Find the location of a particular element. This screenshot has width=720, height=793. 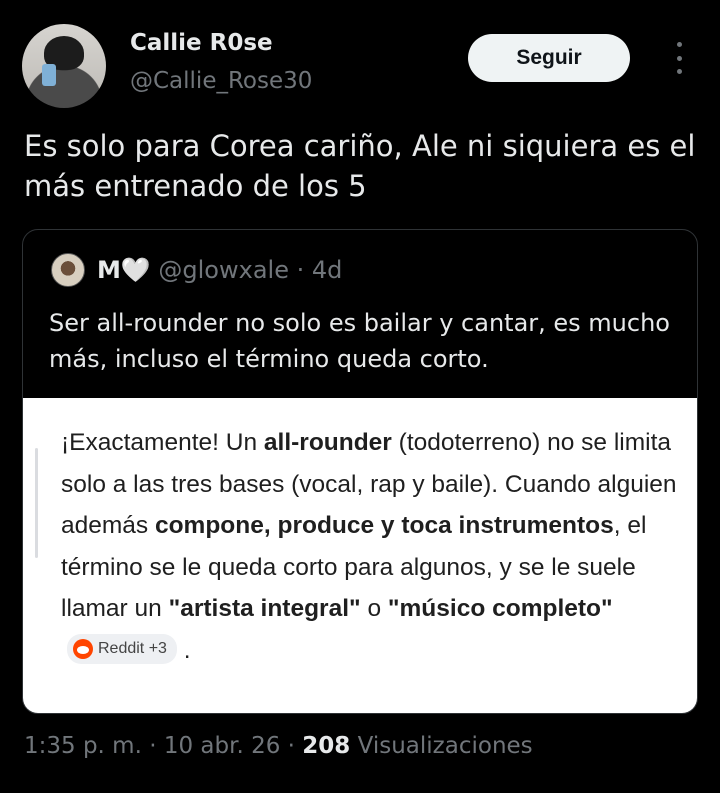

avatar is located at coordinates (64, 66).